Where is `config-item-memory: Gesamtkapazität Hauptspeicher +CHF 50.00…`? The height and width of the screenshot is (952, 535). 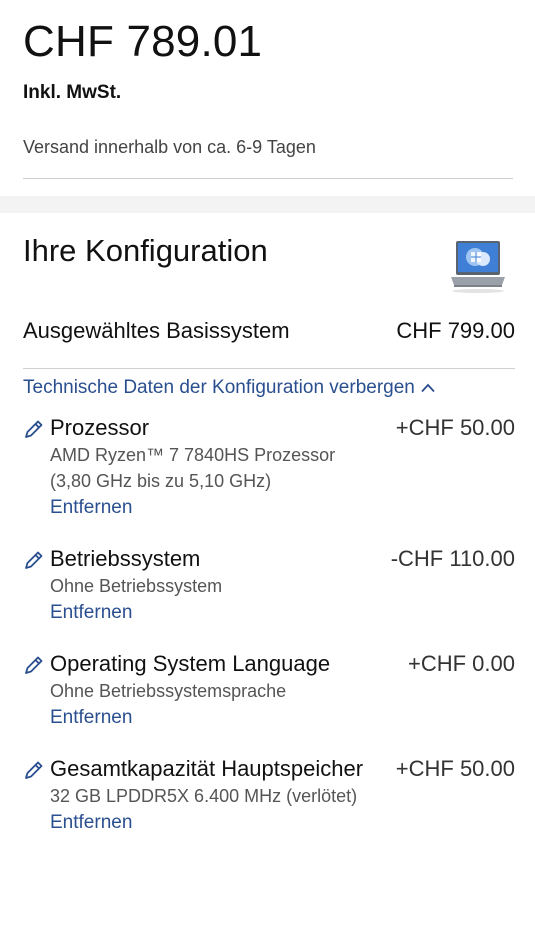 config-item-memory: Gesamtkapazität Hauptspeicher +CHF 50.00… is located at coordinates (269, 795).